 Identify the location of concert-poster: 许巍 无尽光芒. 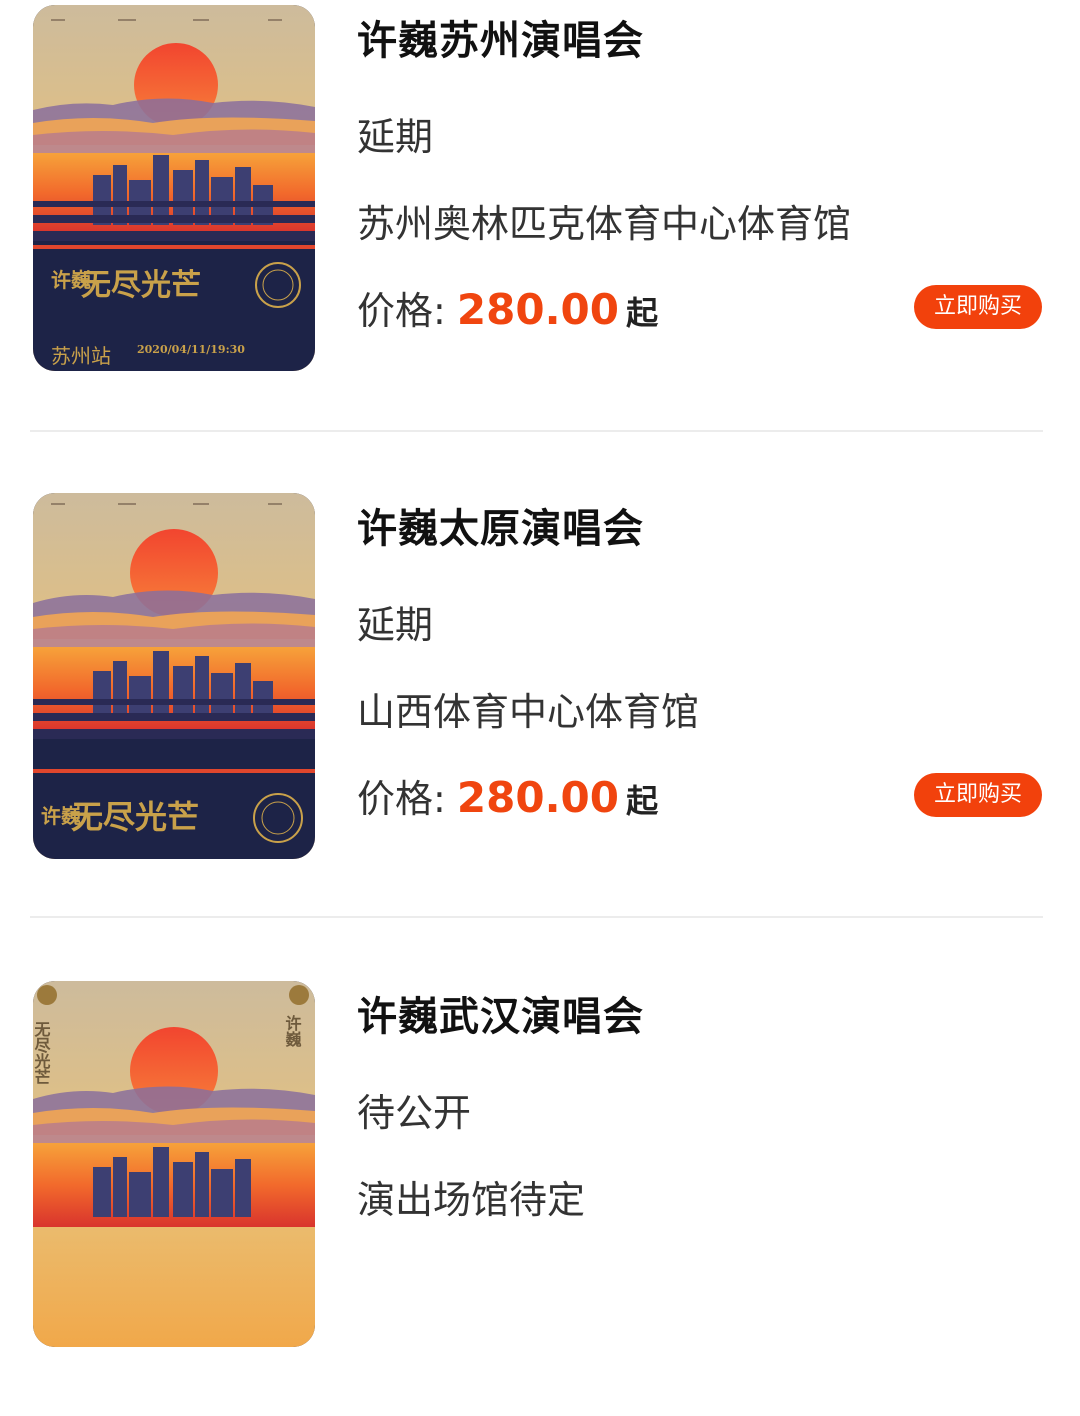
(174, 676).